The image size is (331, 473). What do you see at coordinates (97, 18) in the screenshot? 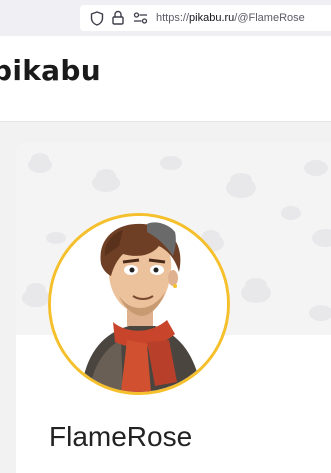
I see `shield-icon` at bounding box center [97, 18].